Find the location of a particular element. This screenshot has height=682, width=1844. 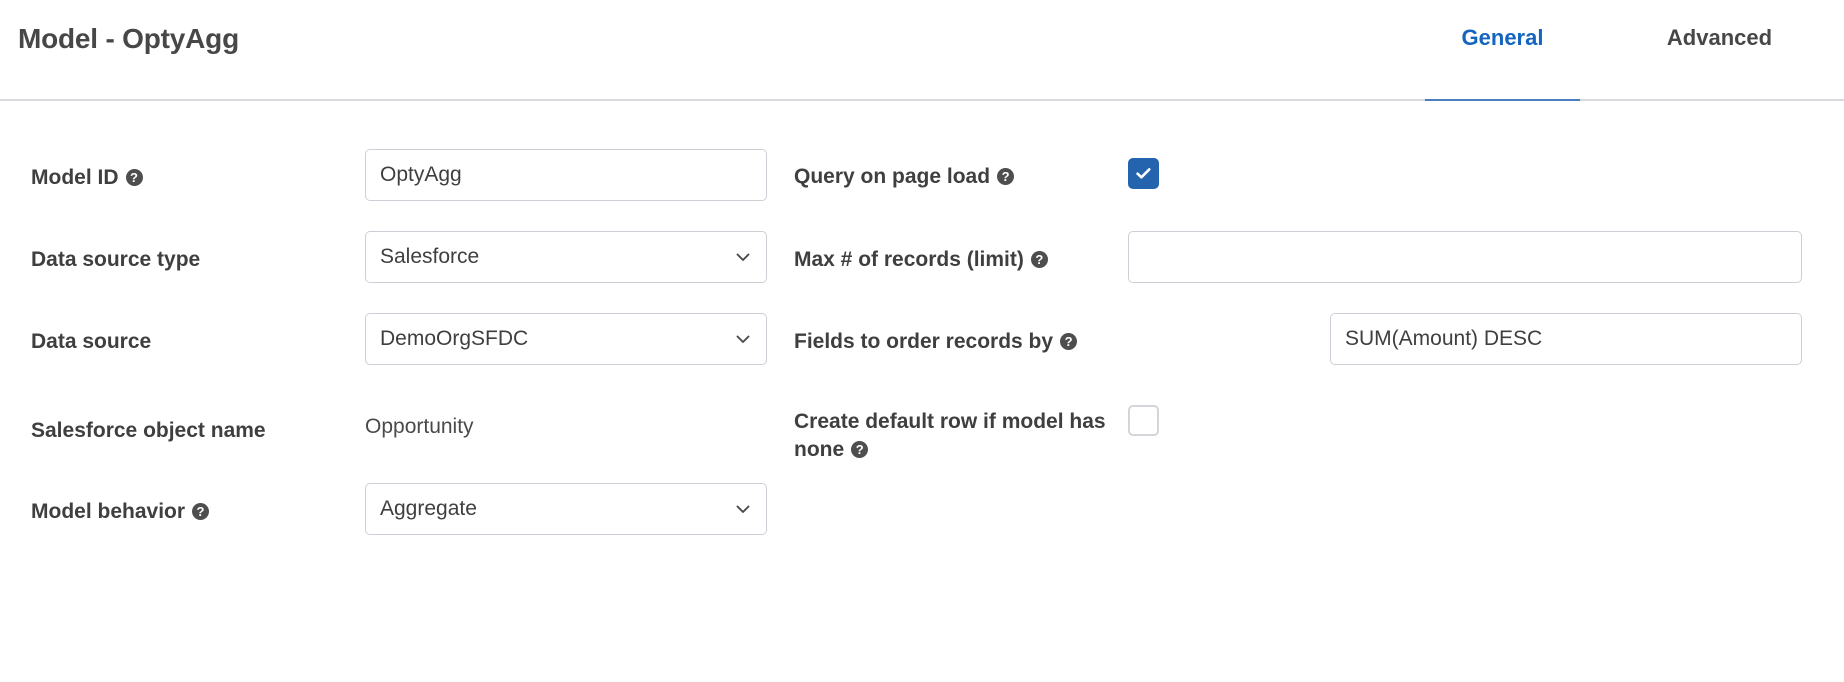

help-icon-model-behavior: ? is located at coordinates (201, 511).